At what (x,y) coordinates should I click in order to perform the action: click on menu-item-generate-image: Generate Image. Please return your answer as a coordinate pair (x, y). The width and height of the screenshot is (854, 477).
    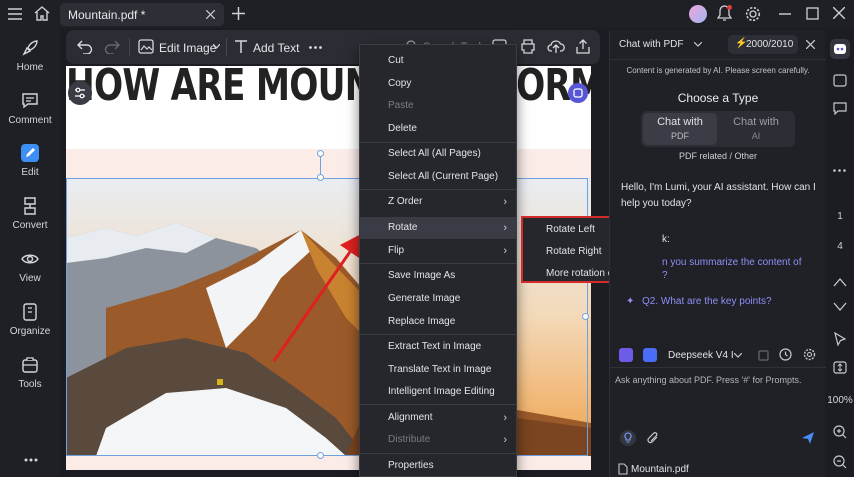
    Looking at the image, I should click on (438, 299).